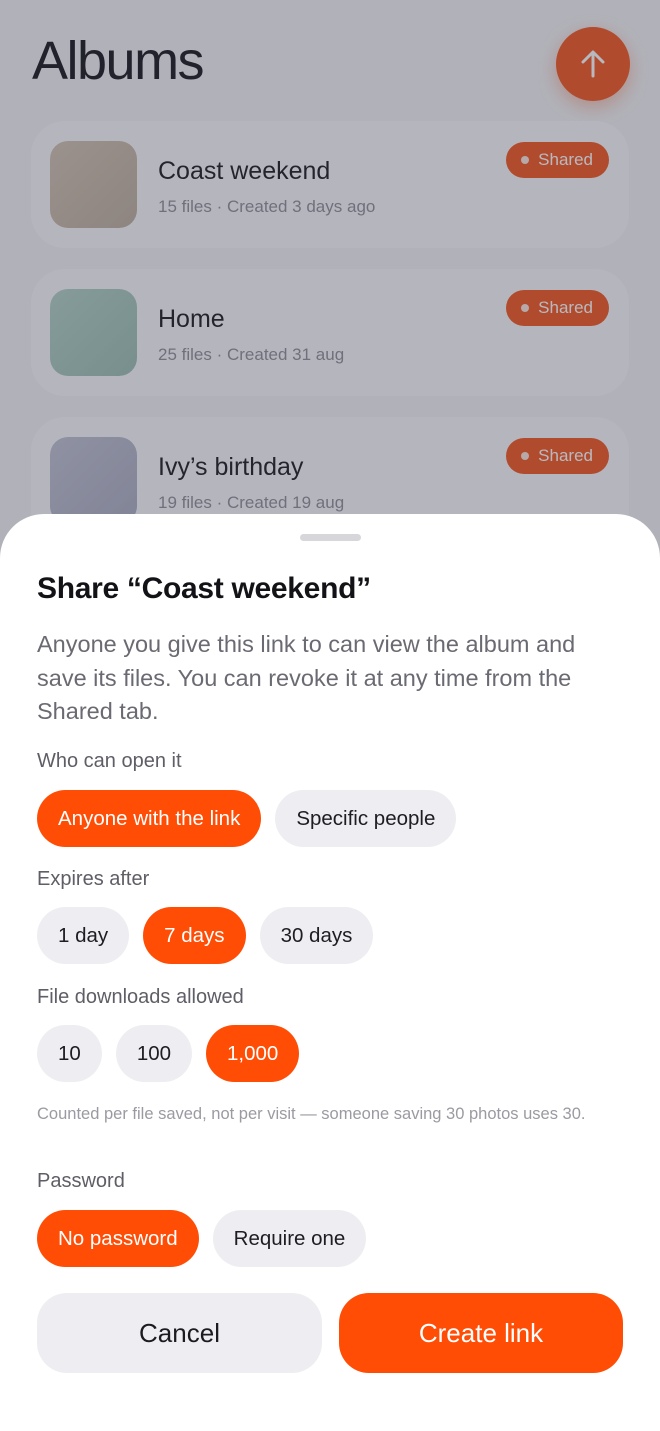 The image size is (660, 1431). Describe the element at coordinates (93, 879) in the screenshot. I see `expiry-label: Expires after` at that location.